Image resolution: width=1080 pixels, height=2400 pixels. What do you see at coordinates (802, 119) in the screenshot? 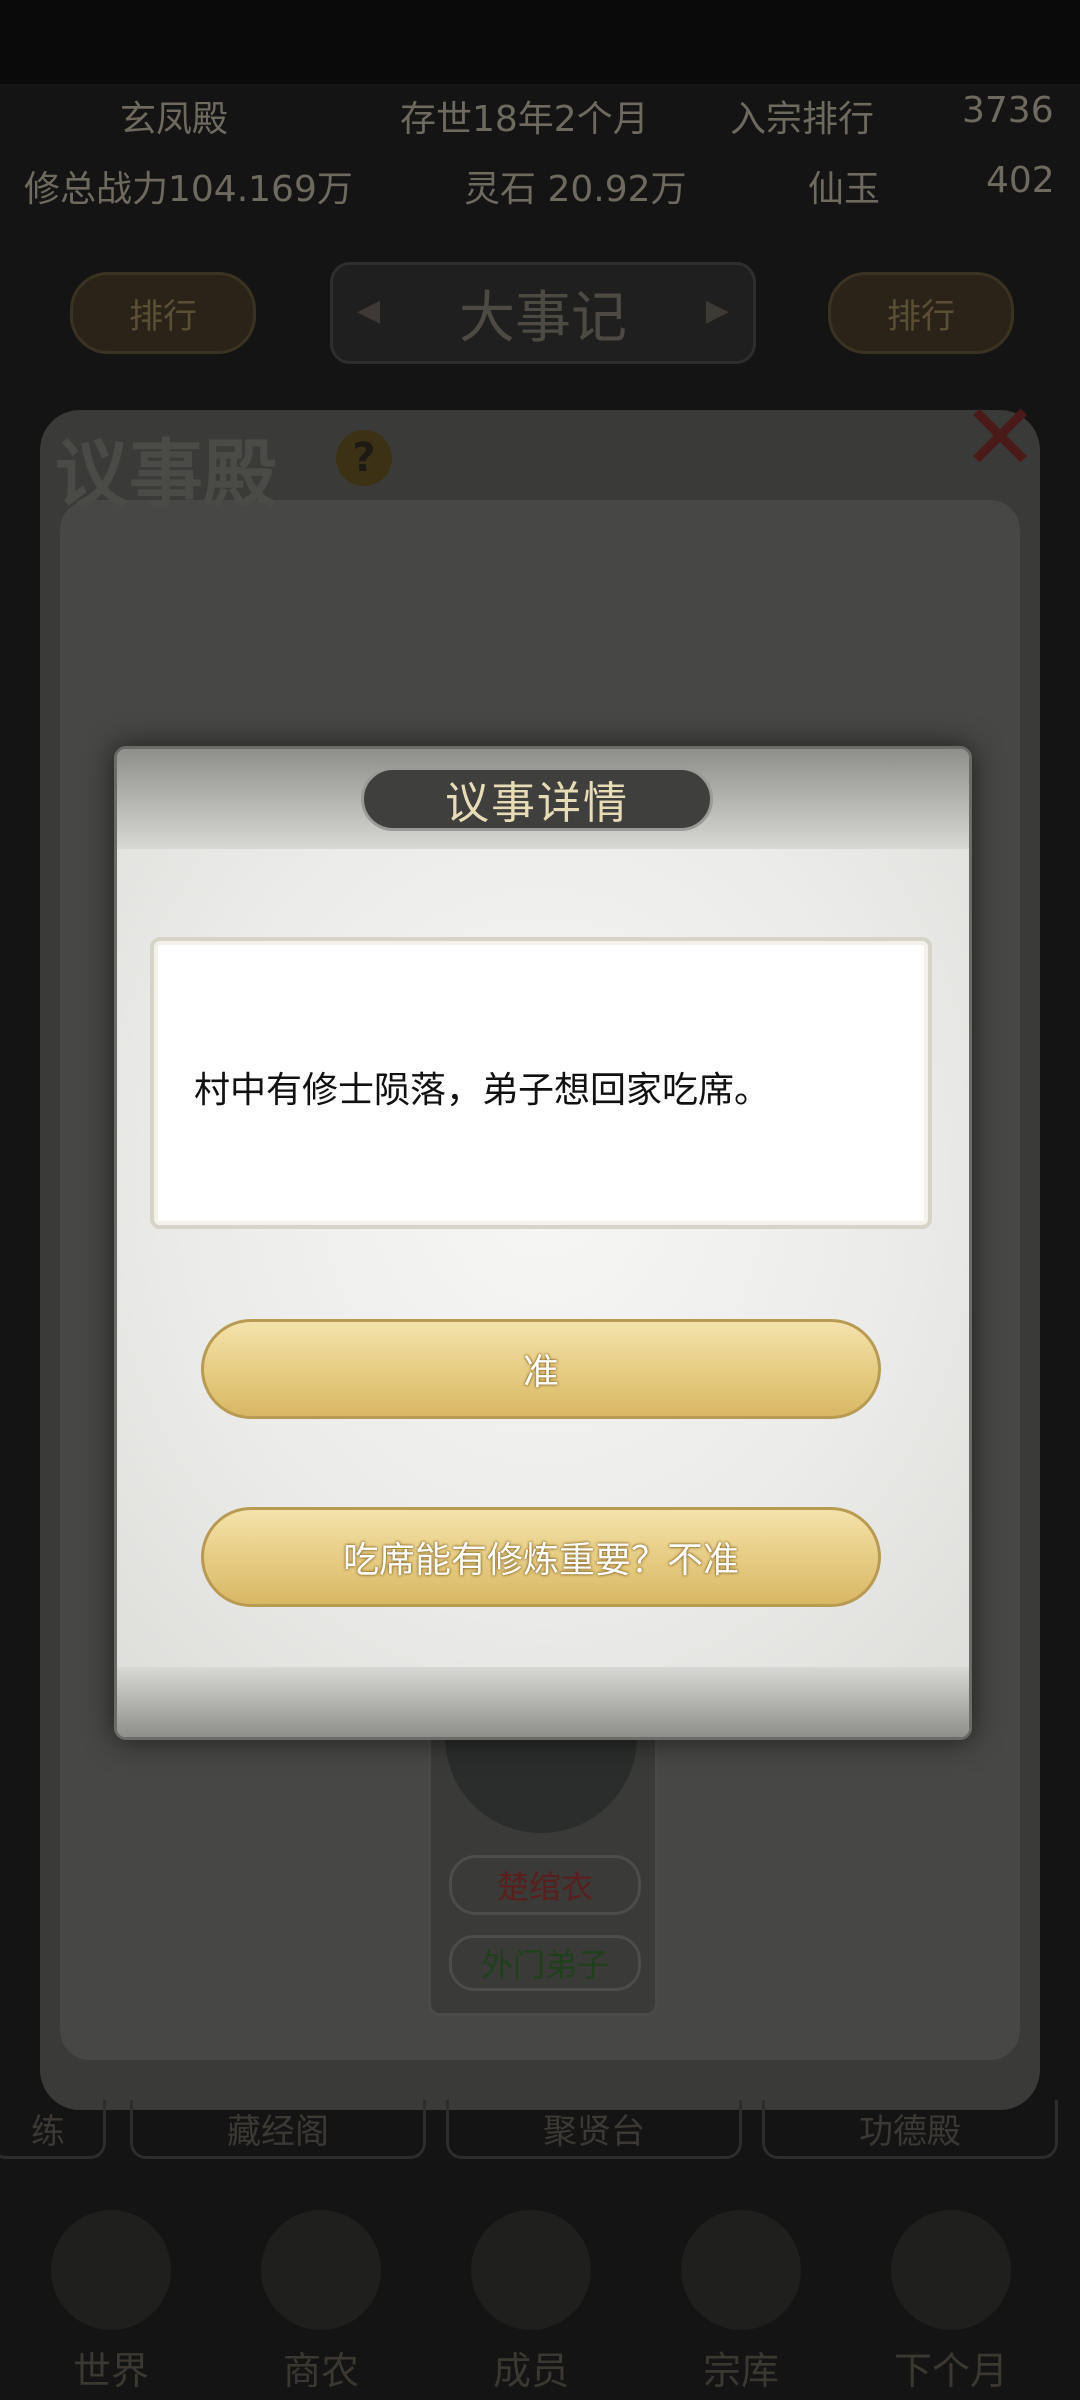
I see `ranking-label: 入宗排行` at bounding box center [802, 119].